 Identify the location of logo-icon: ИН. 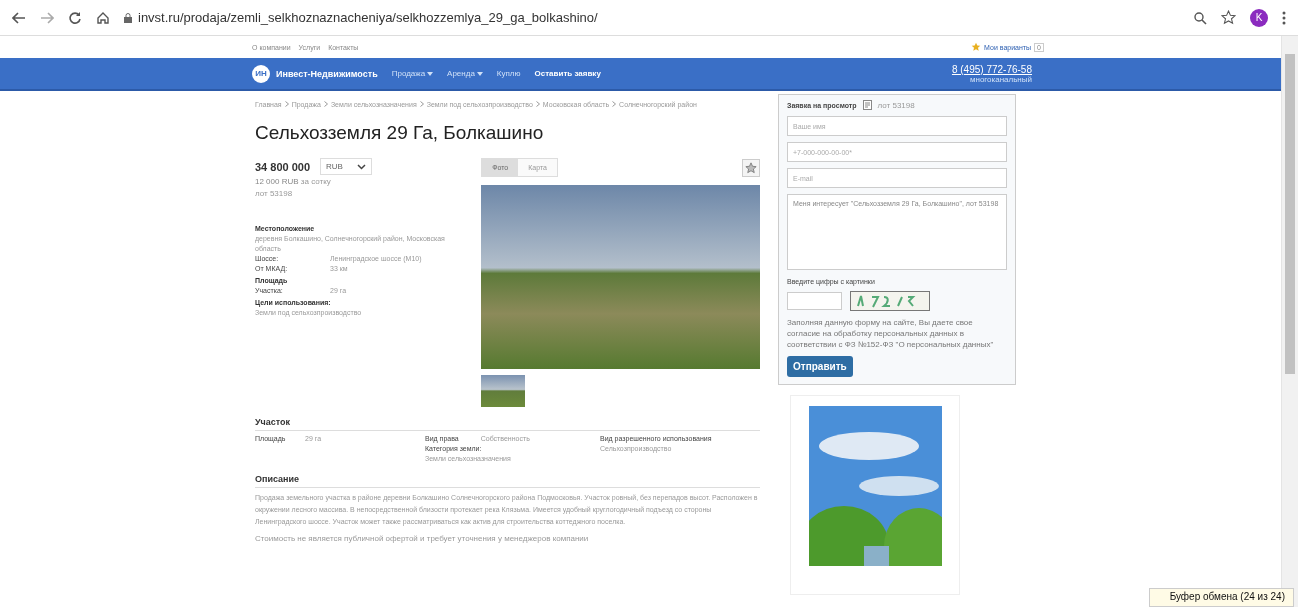
(261, 73).